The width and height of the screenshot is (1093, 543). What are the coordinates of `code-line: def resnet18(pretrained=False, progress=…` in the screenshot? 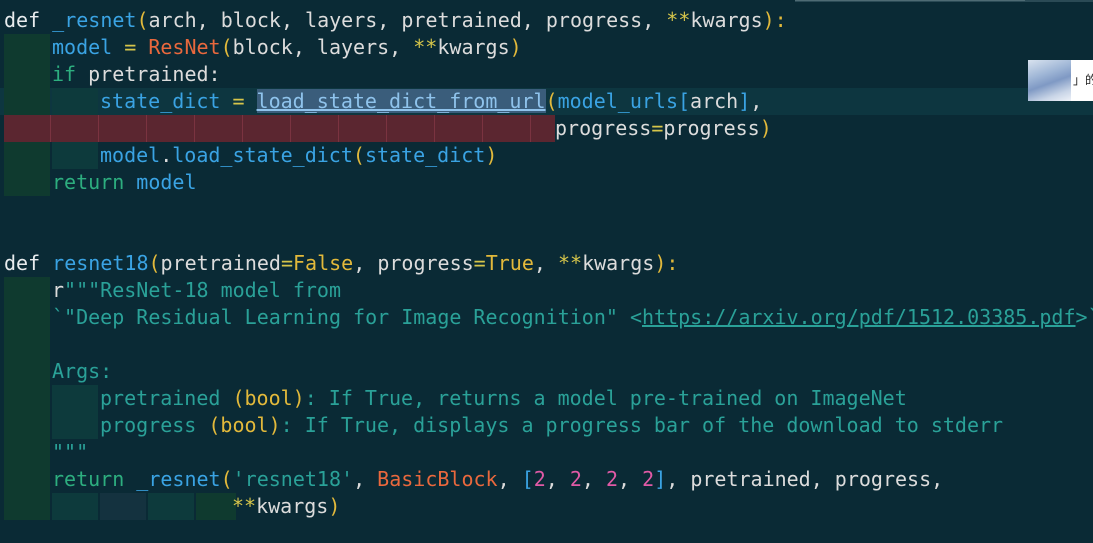 It's located at (341, 263).